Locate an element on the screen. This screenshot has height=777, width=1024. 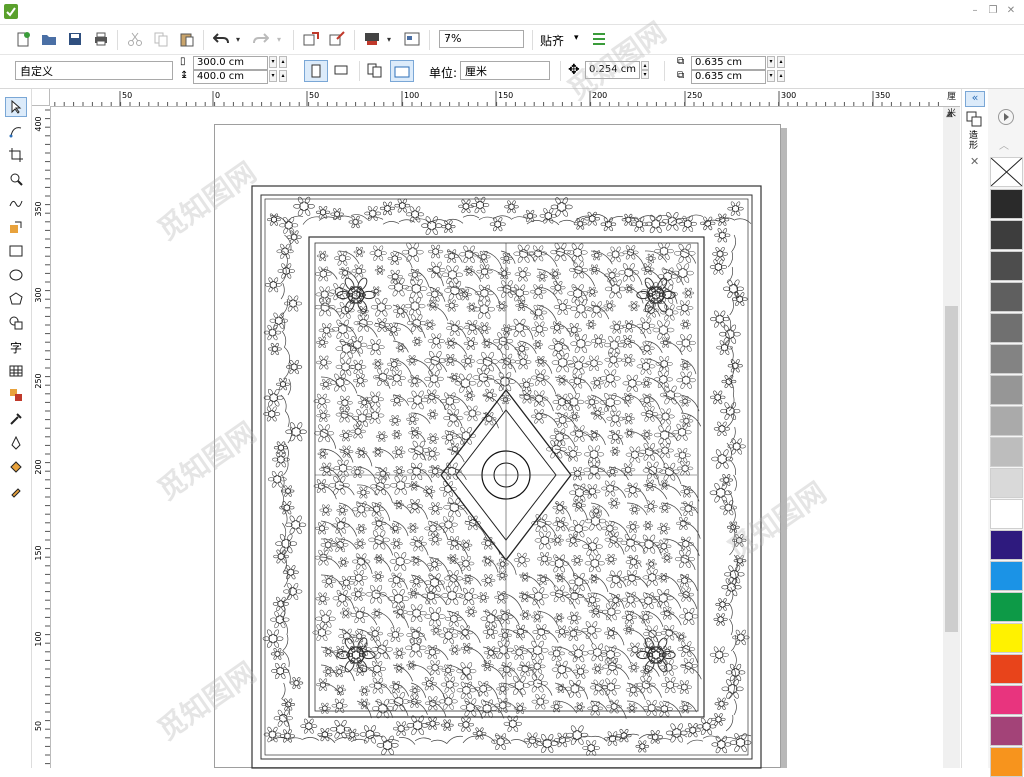
nudge-spin-down: ▾ is located at coordinates (645, 74).